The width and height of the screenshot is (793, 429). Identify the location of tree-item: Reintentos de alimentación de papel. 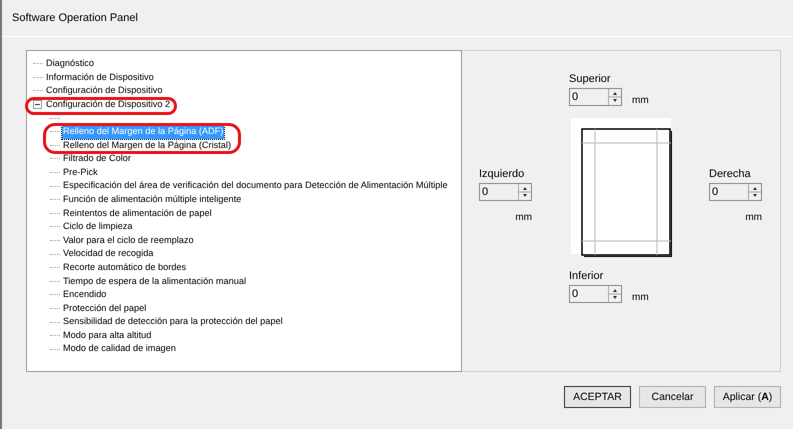
(137, 213).